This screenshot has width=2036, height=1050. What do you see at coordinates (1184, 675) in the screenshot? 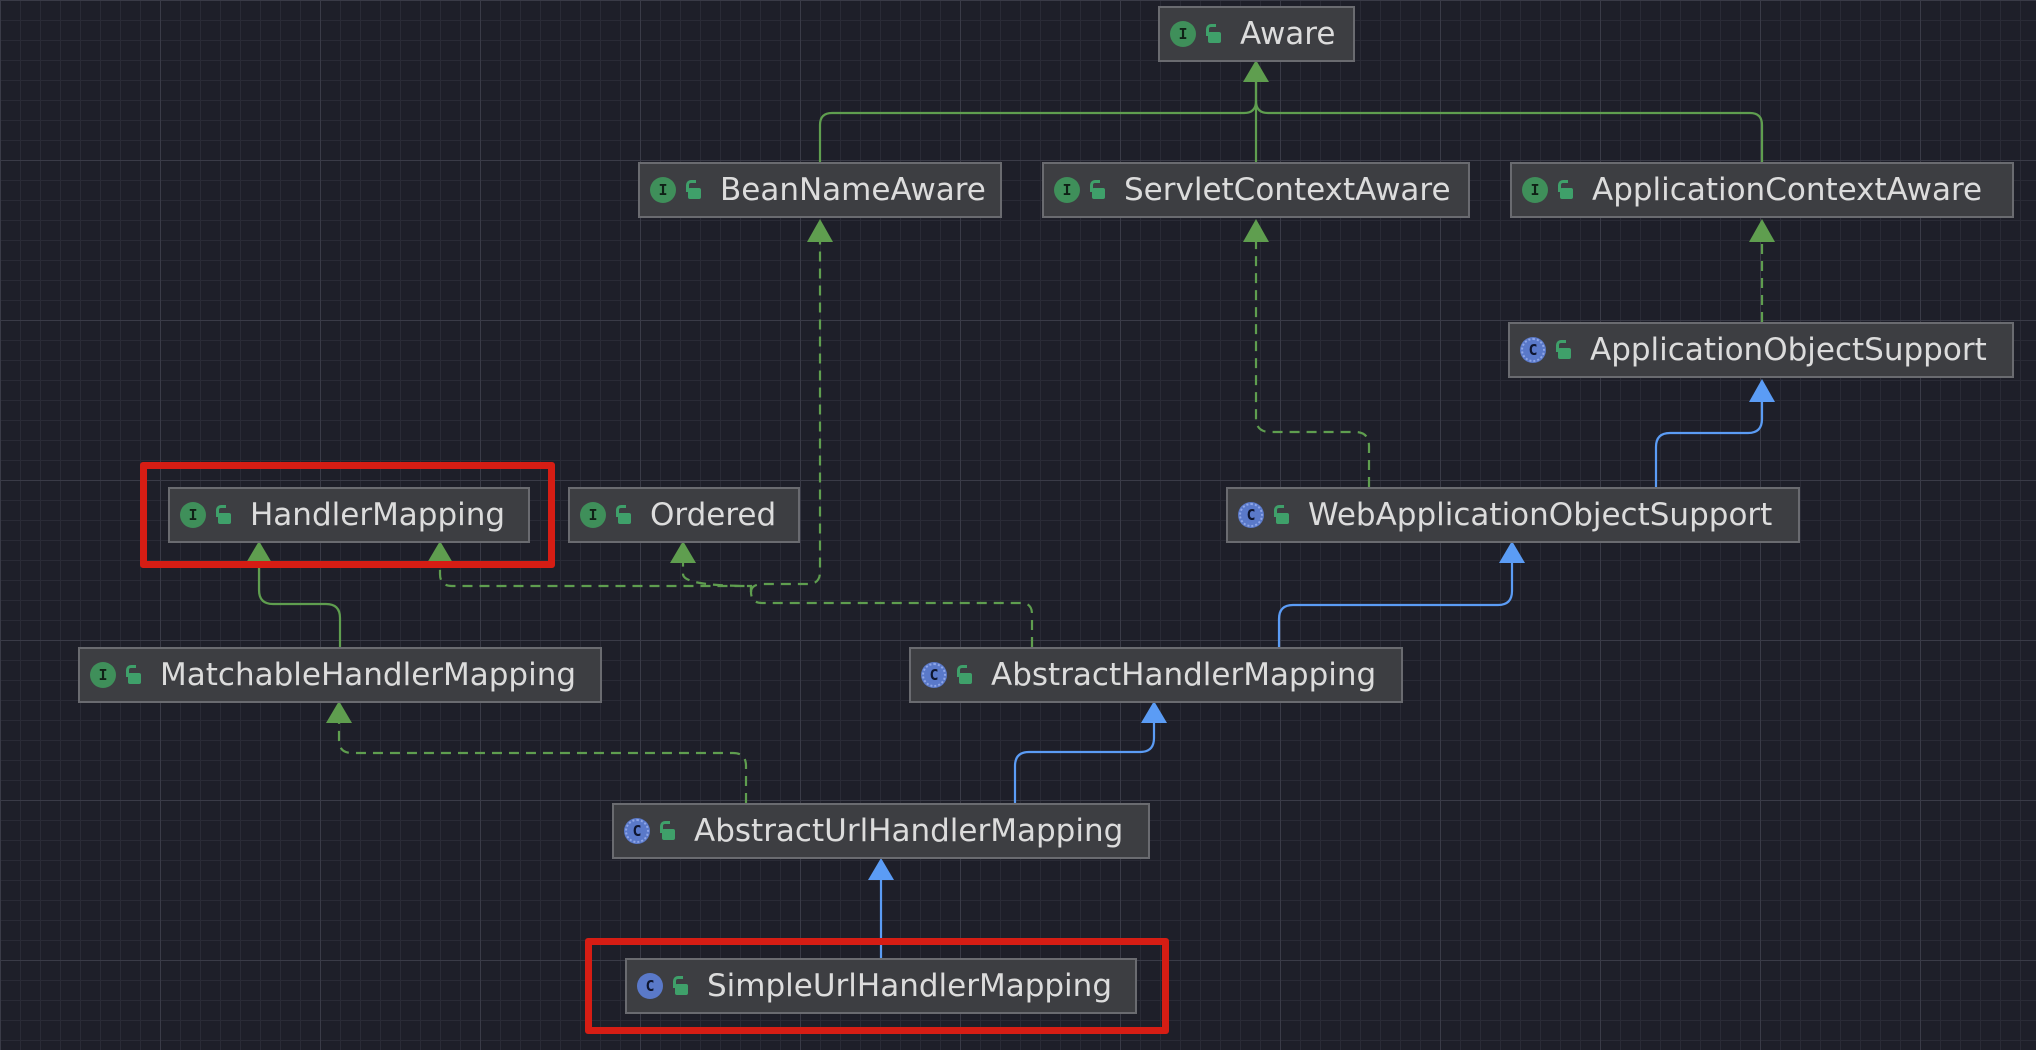
I see `node-label: AbstractHandlerMapping` at bounding box center [1184, 675].